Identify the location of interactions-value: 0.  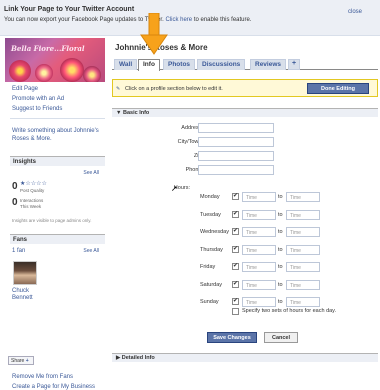
(15, 202).